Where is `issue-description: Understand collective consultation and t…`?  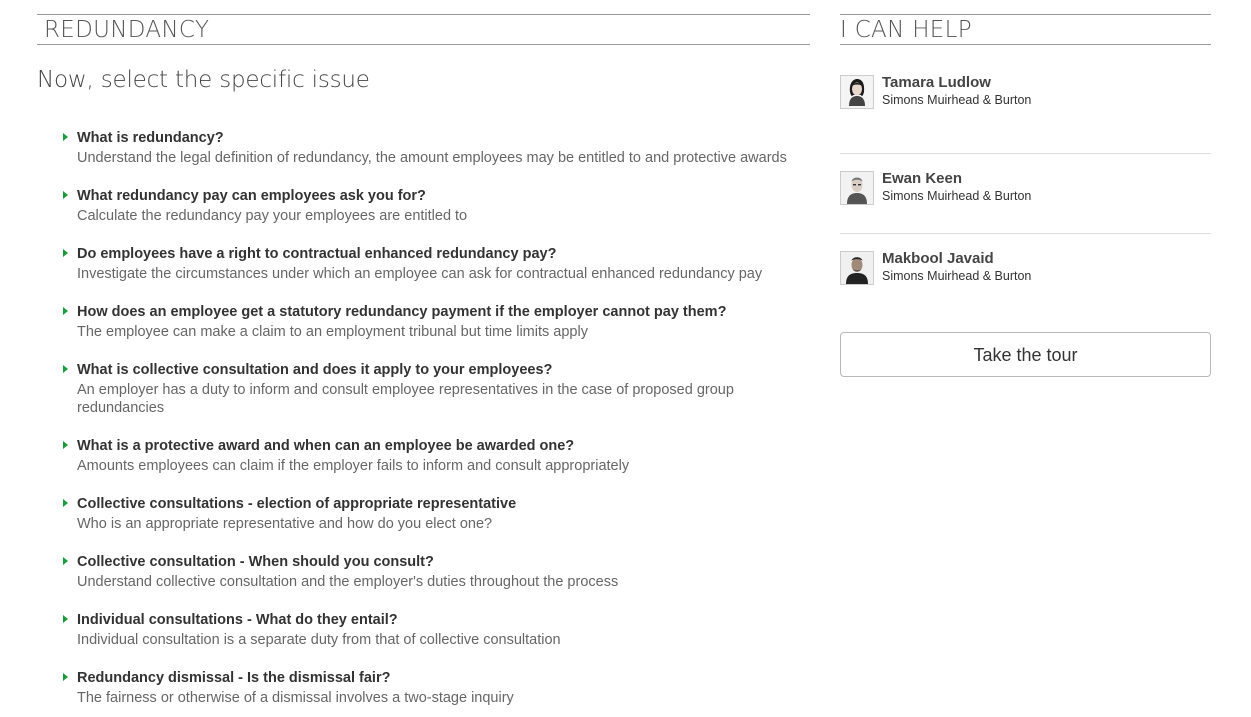
issue-description: Understand collective consultation and t… is located at coordinates (348, 582).